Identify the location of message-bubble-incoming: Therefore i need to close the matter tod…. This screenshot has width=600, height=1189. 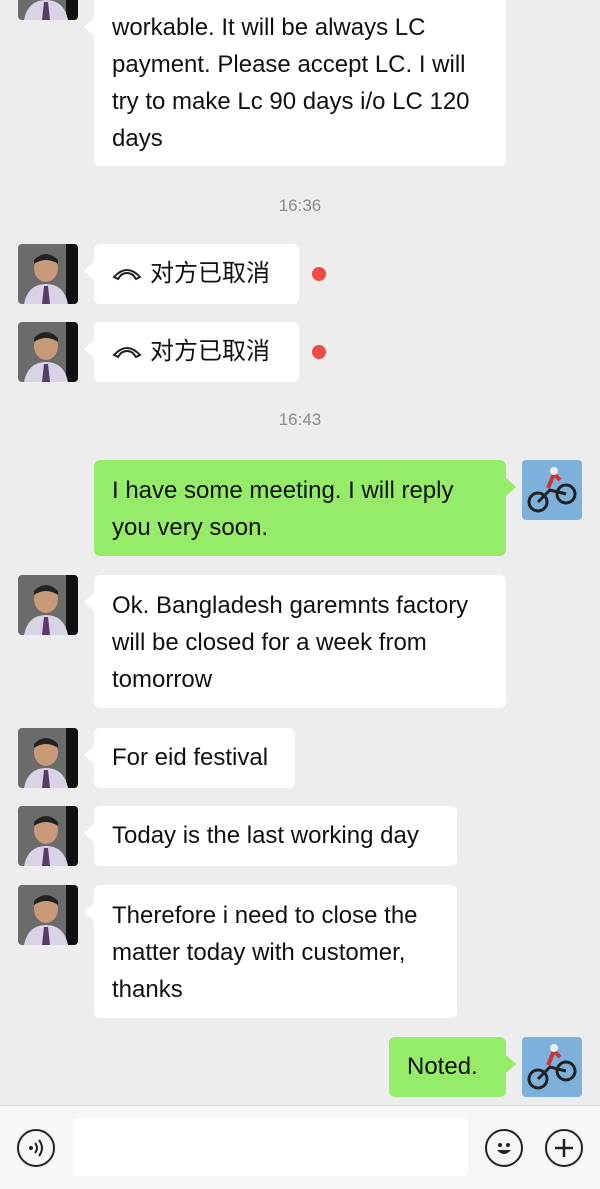
(270, 951).